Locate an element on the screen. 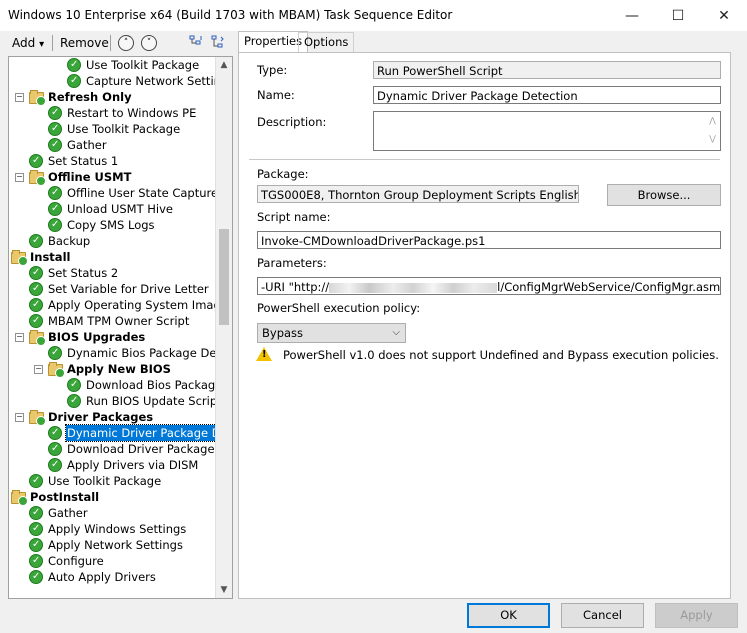 Image resolution: width=747 pixels, height=633 pixels. parameters-label: Parameters: is located at coordinates (292, 263).